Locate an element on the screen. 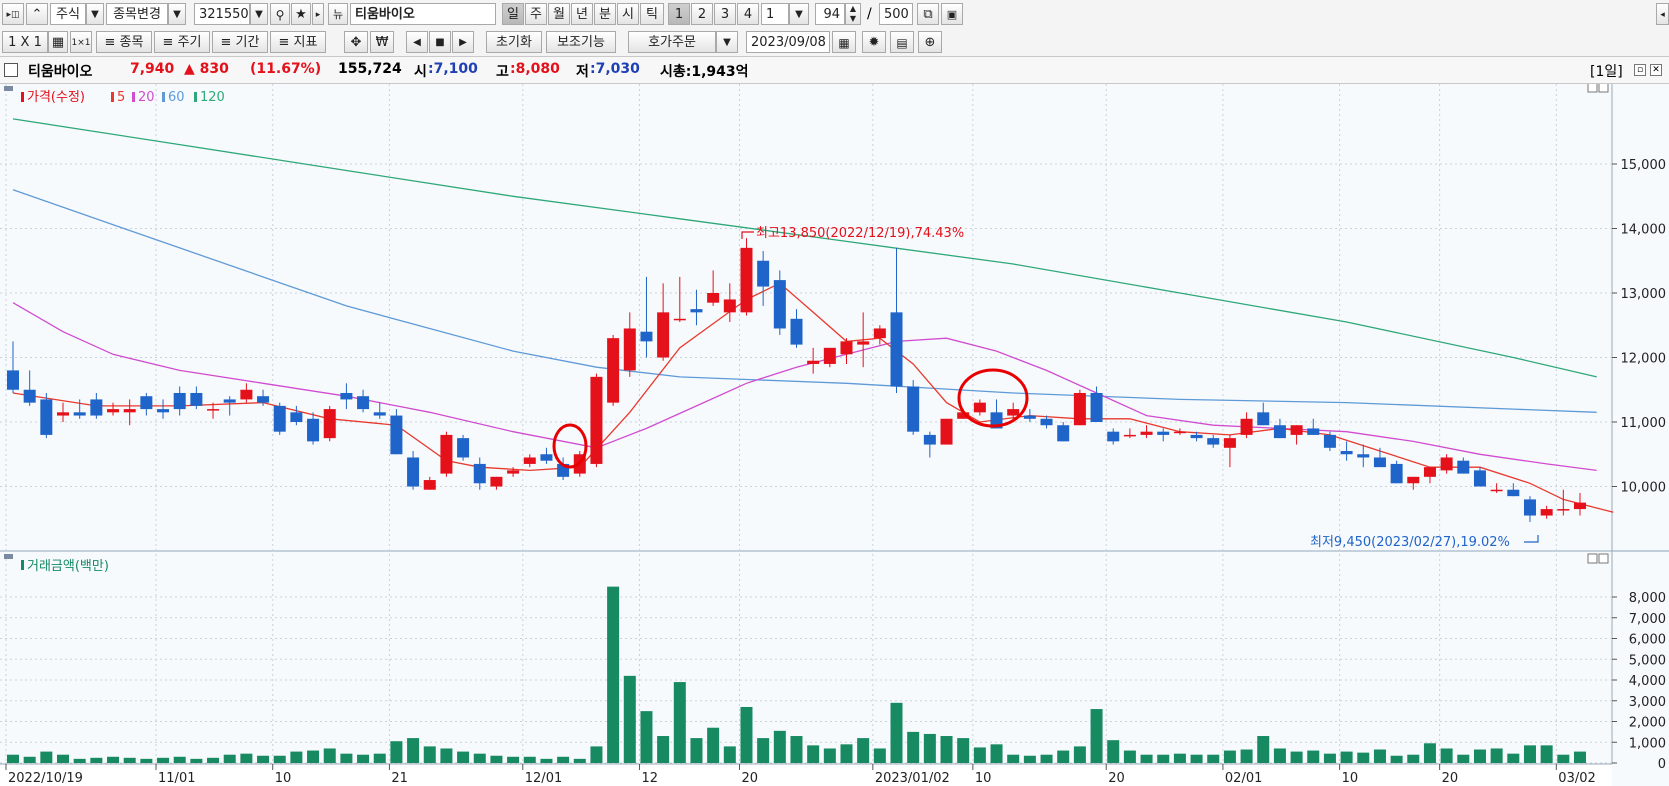 Image resolution: width=1669 pixels, height=786 pixels. interval-input: 1 is located at coordinates (775, 14).